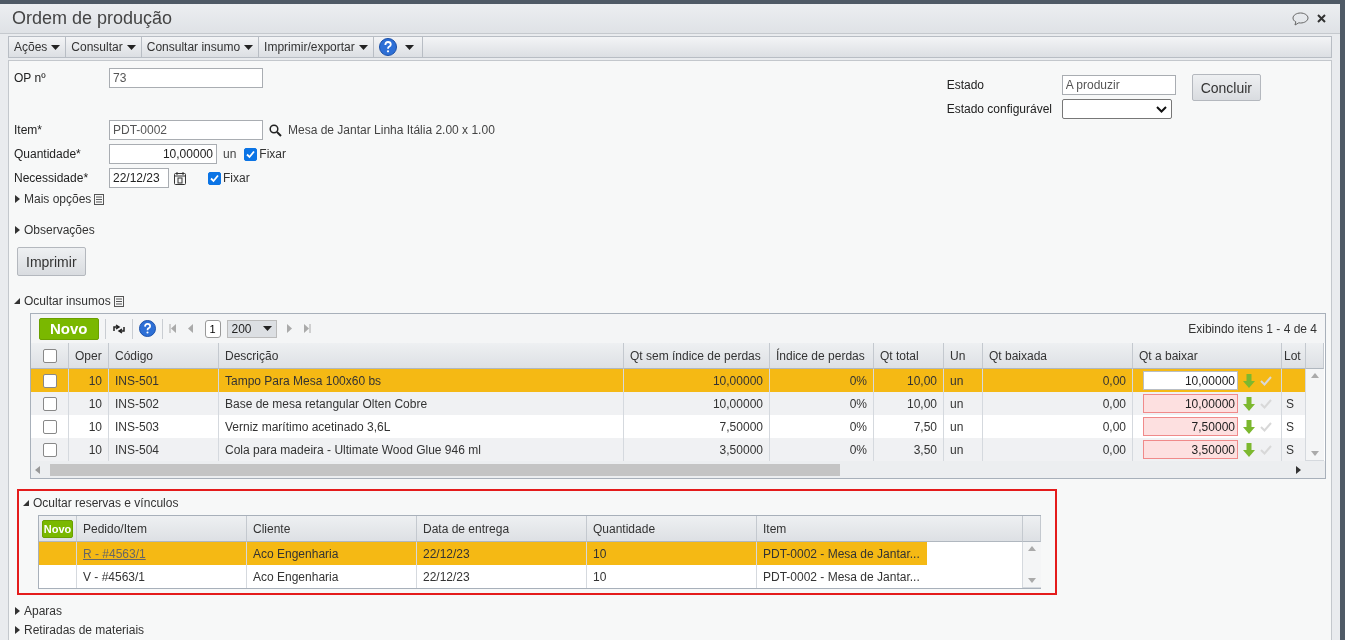 This screenshot has height=640, width=1345. What do you see at coordinates (1116, 109) in the screenshot?
I see `select-field` at bounding box center [1116, 109].